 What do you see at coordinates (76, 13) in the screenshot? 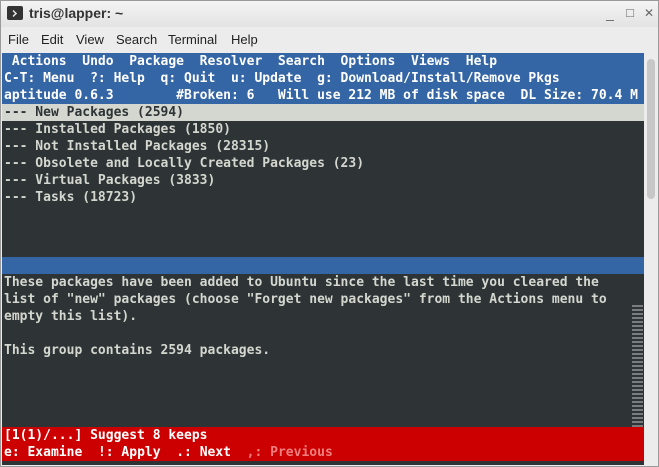
I see `window-title: tris@lapper: ~` at bounding box center [76, 13].